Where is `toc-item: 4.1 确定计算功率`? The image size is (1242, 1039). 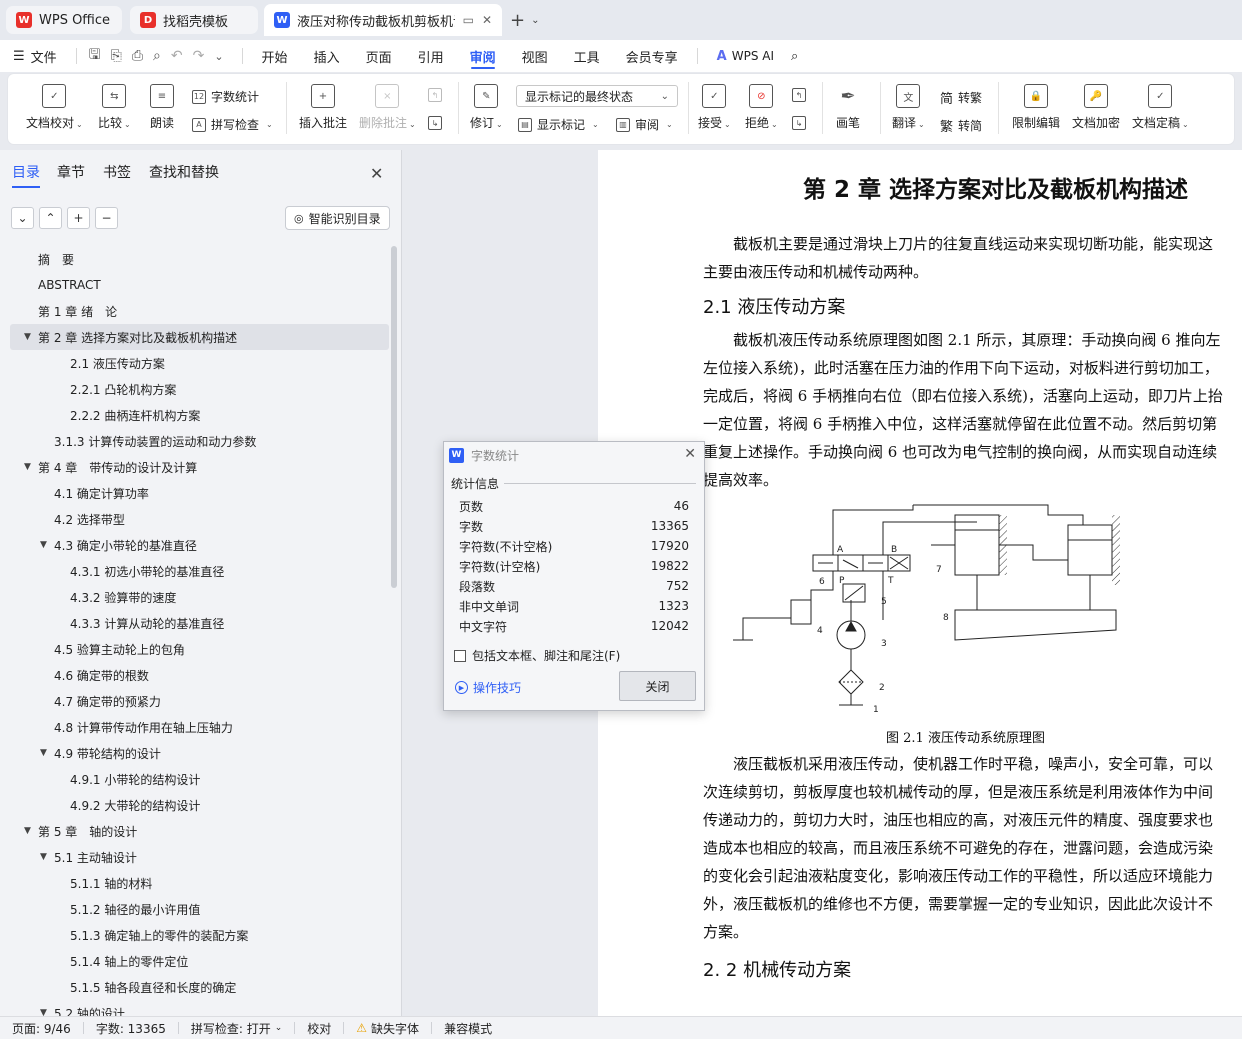 toc-item: 4.1 确定计算功率 is located at coordinates (196, 493).